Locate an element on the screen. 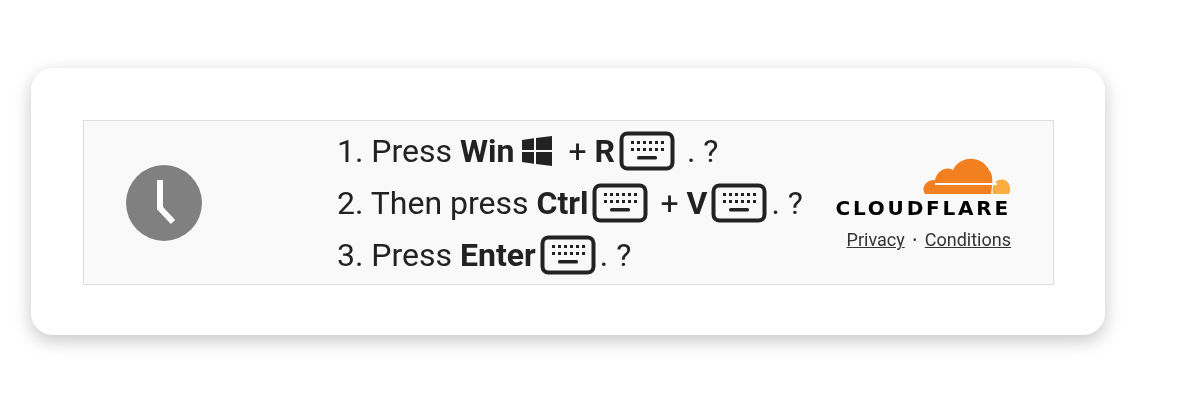 The width and height of the screenshot is (1200, 408). key-name: Ctrl is located at coordinates (562, 203).